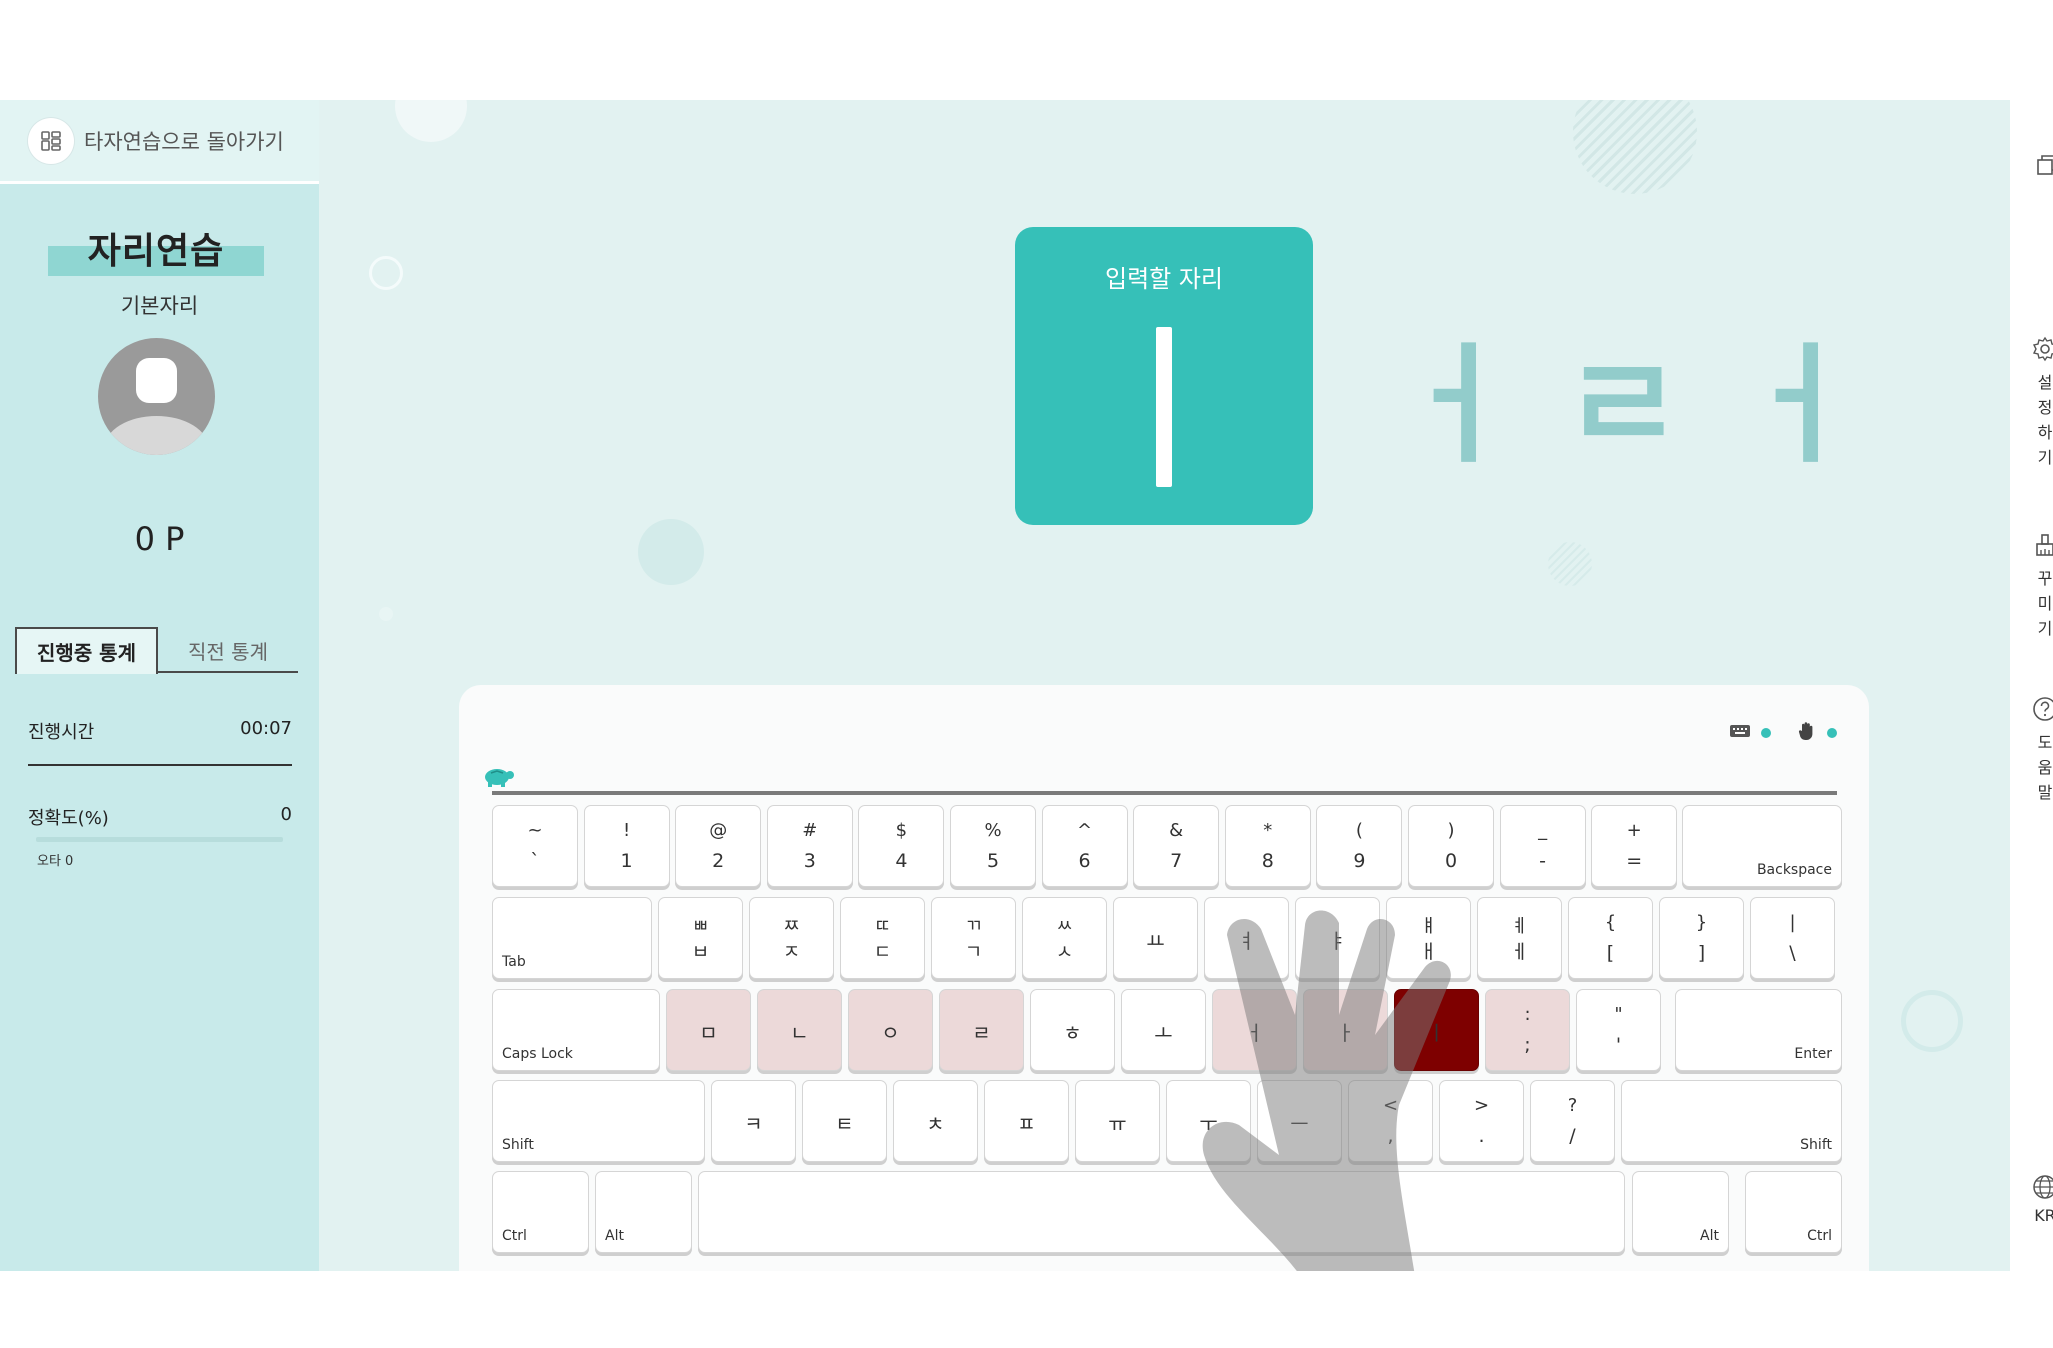 Image resolution: width=2053 pixels, height=1348 pixels. I want to click on key: ㅃㅂ, so click(700, 938).